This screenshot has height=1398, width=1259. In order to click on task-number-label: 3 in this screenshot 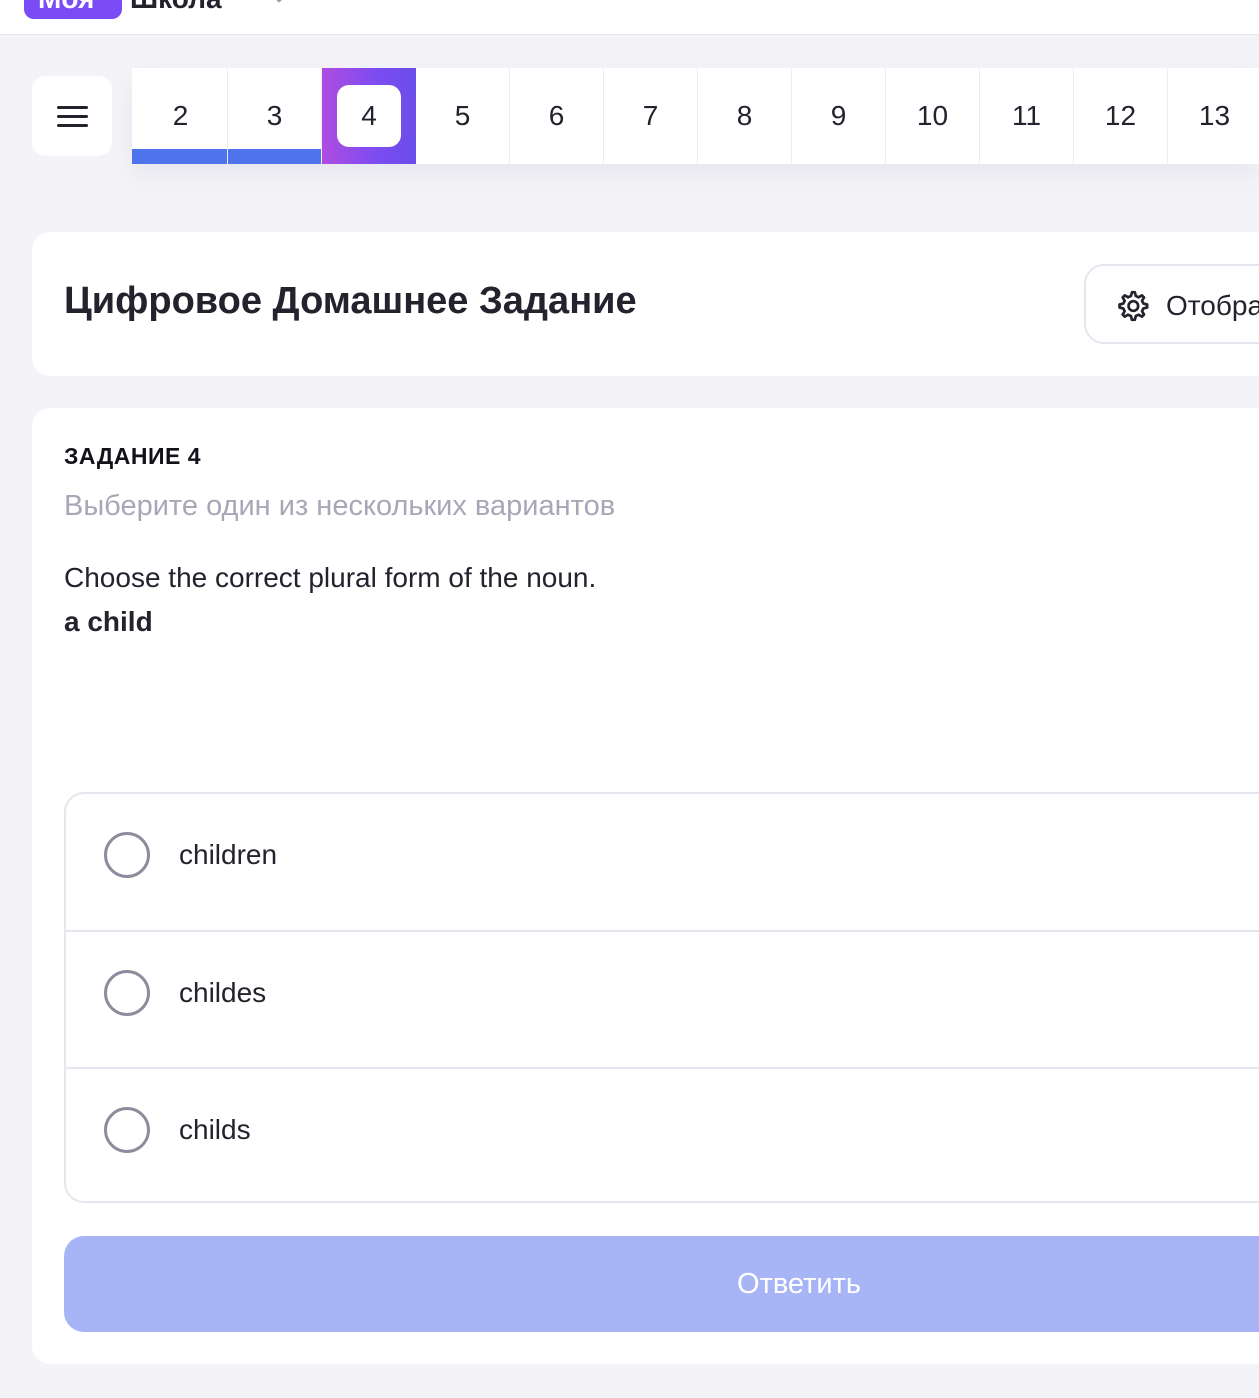, I will do `click(274, 115)`.